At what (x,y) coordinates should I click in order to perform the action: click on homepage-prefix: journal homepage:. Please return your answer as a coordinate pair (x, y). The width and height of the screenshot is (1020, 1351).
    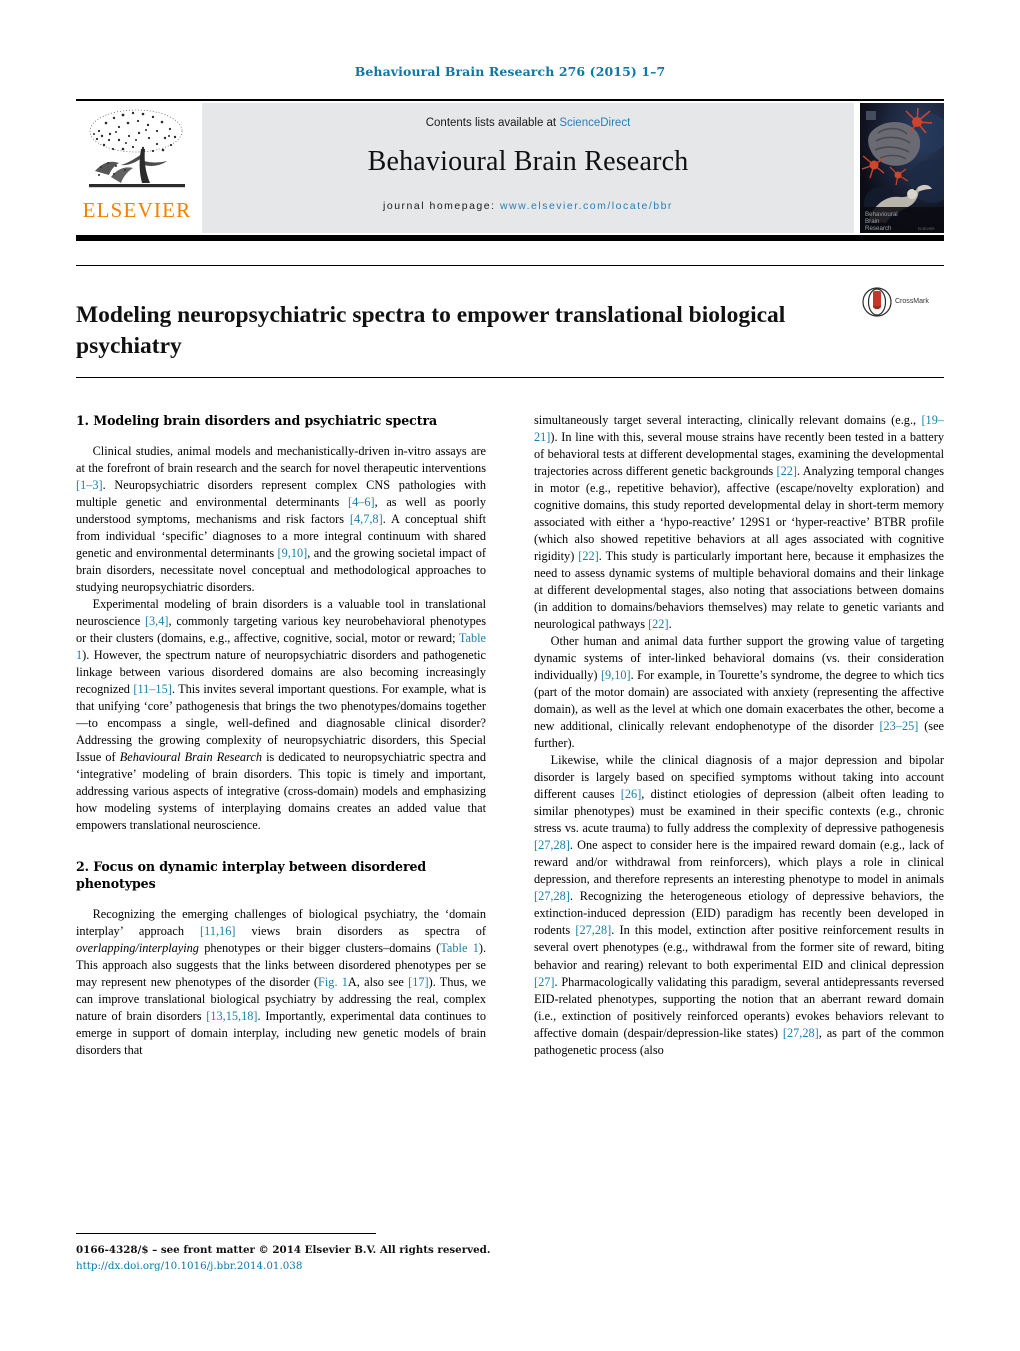
    Looking at the image, I should click on (441, 206).